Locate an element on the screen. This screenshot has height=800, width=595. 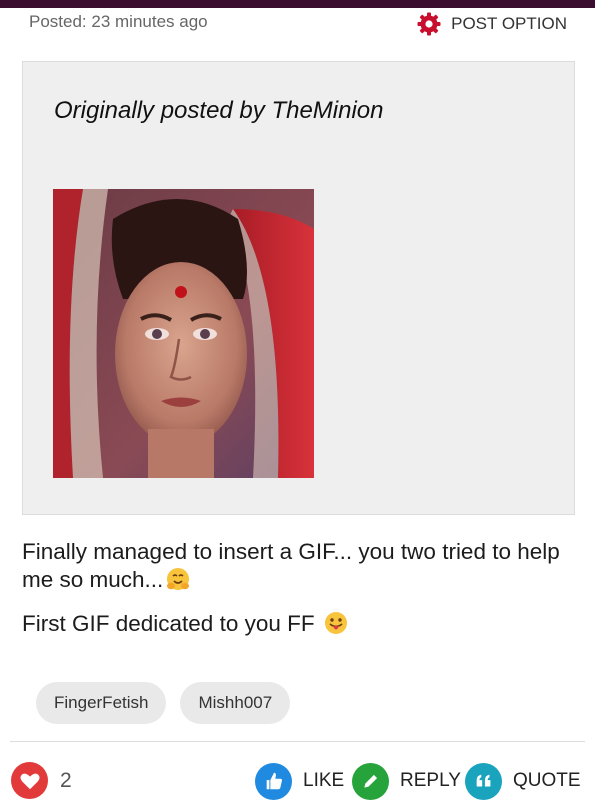
post-timestamp: Posted: 23 minutes ago is located at coordinates (118, 21).